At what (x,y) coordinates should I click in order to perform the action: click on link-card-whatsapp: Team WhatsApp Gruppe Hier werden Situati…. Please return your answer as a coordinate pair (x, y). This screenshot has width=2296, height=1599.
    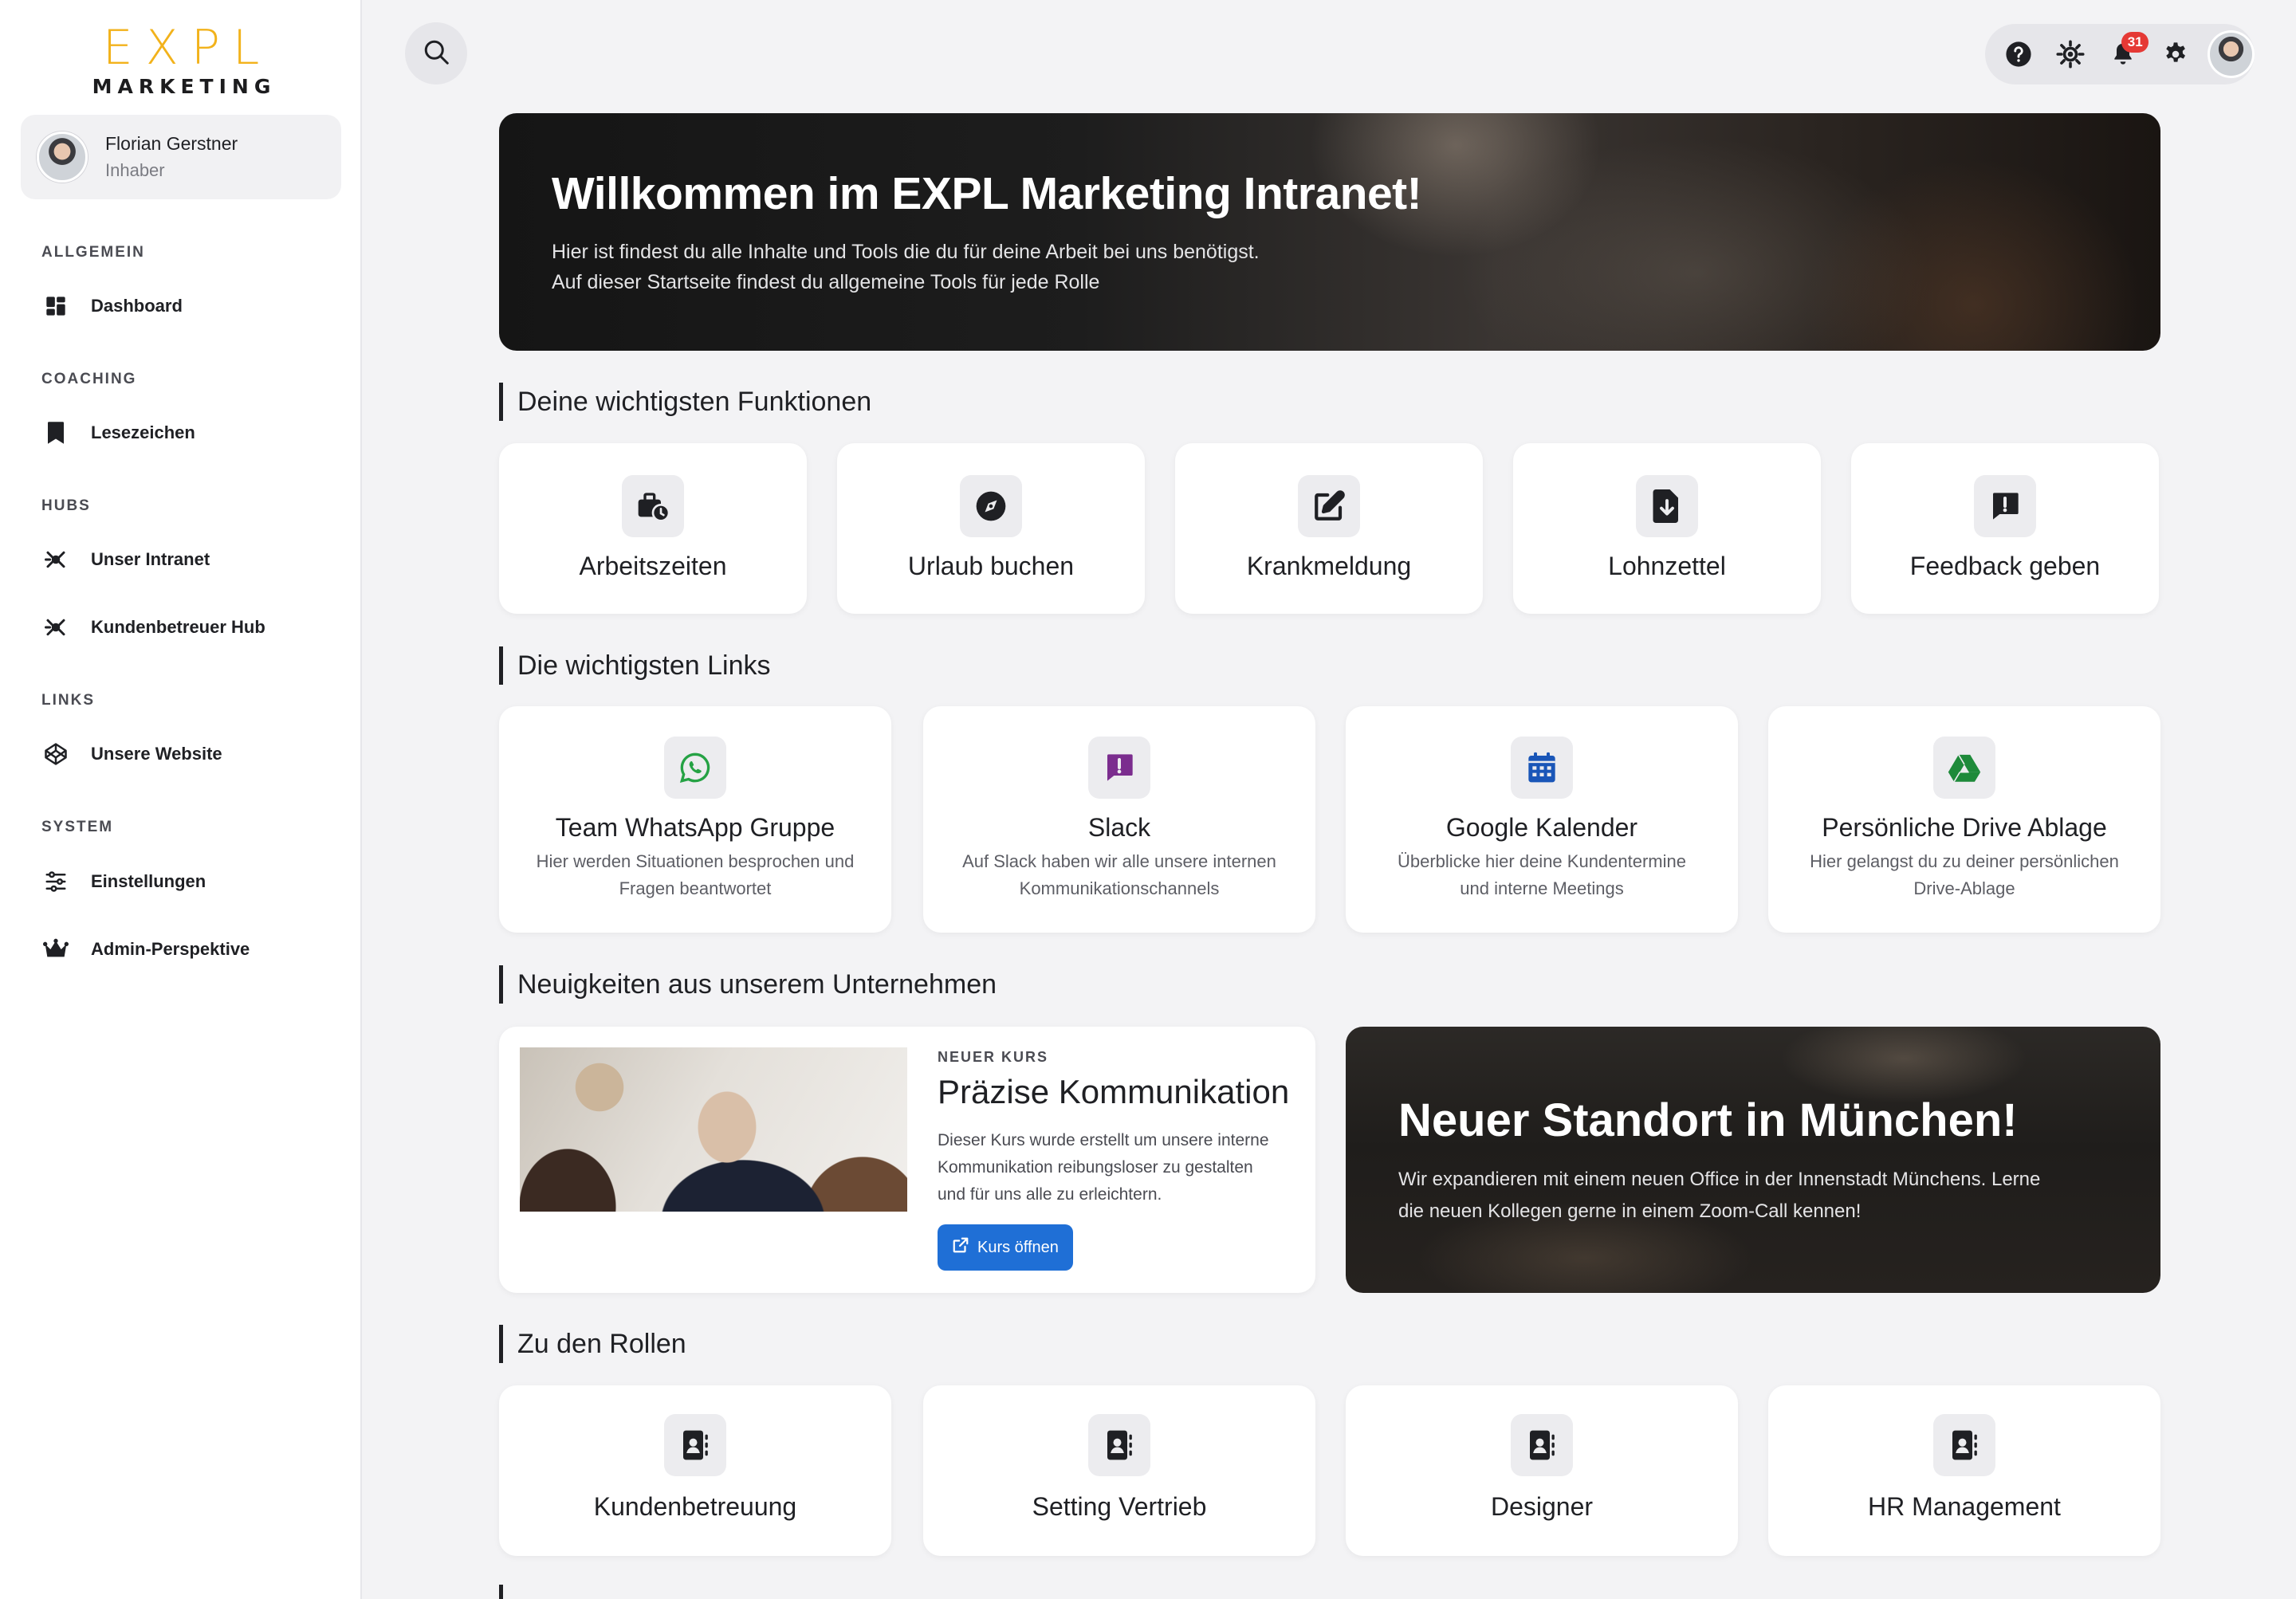
    Looking at the image, I should click on (695, 819).